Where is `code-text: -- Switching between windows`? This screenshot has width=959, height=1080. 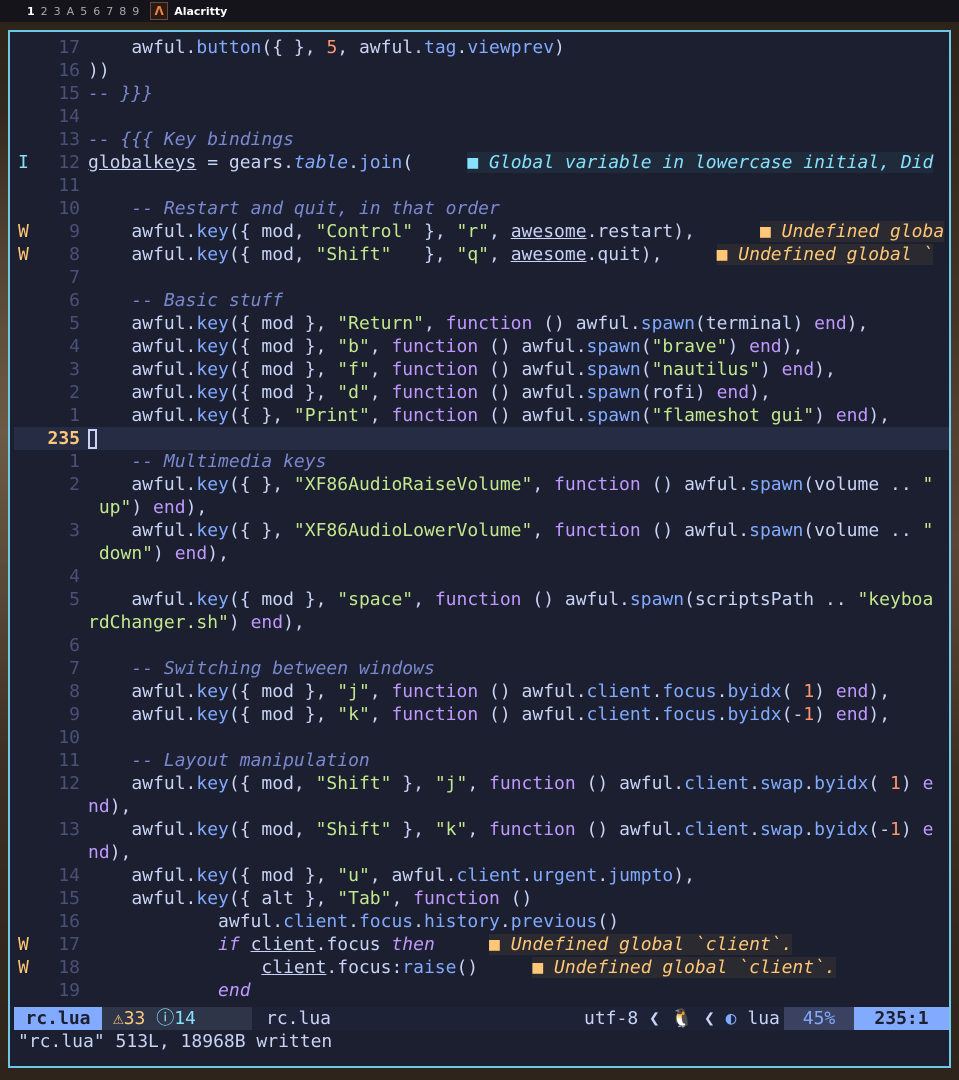 code-text: -- Switching between windows is located at coordinates (261, 668).